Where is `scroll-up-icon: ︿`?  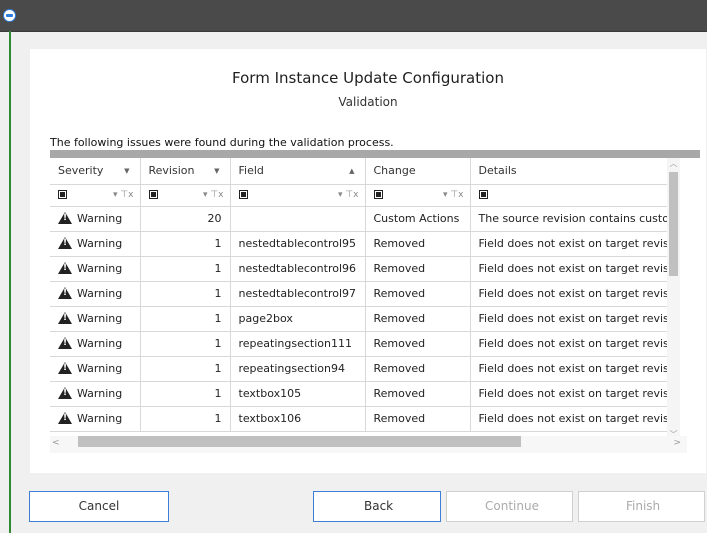
scroll-up-icon: ︿ is located at coordinates (673, 164).